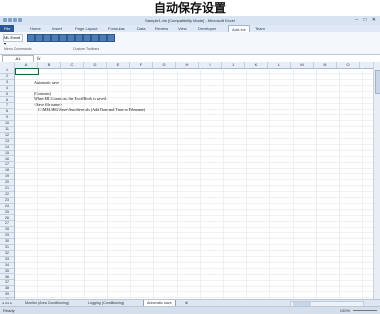  I want to click on selected-cell, so click(27, 71).